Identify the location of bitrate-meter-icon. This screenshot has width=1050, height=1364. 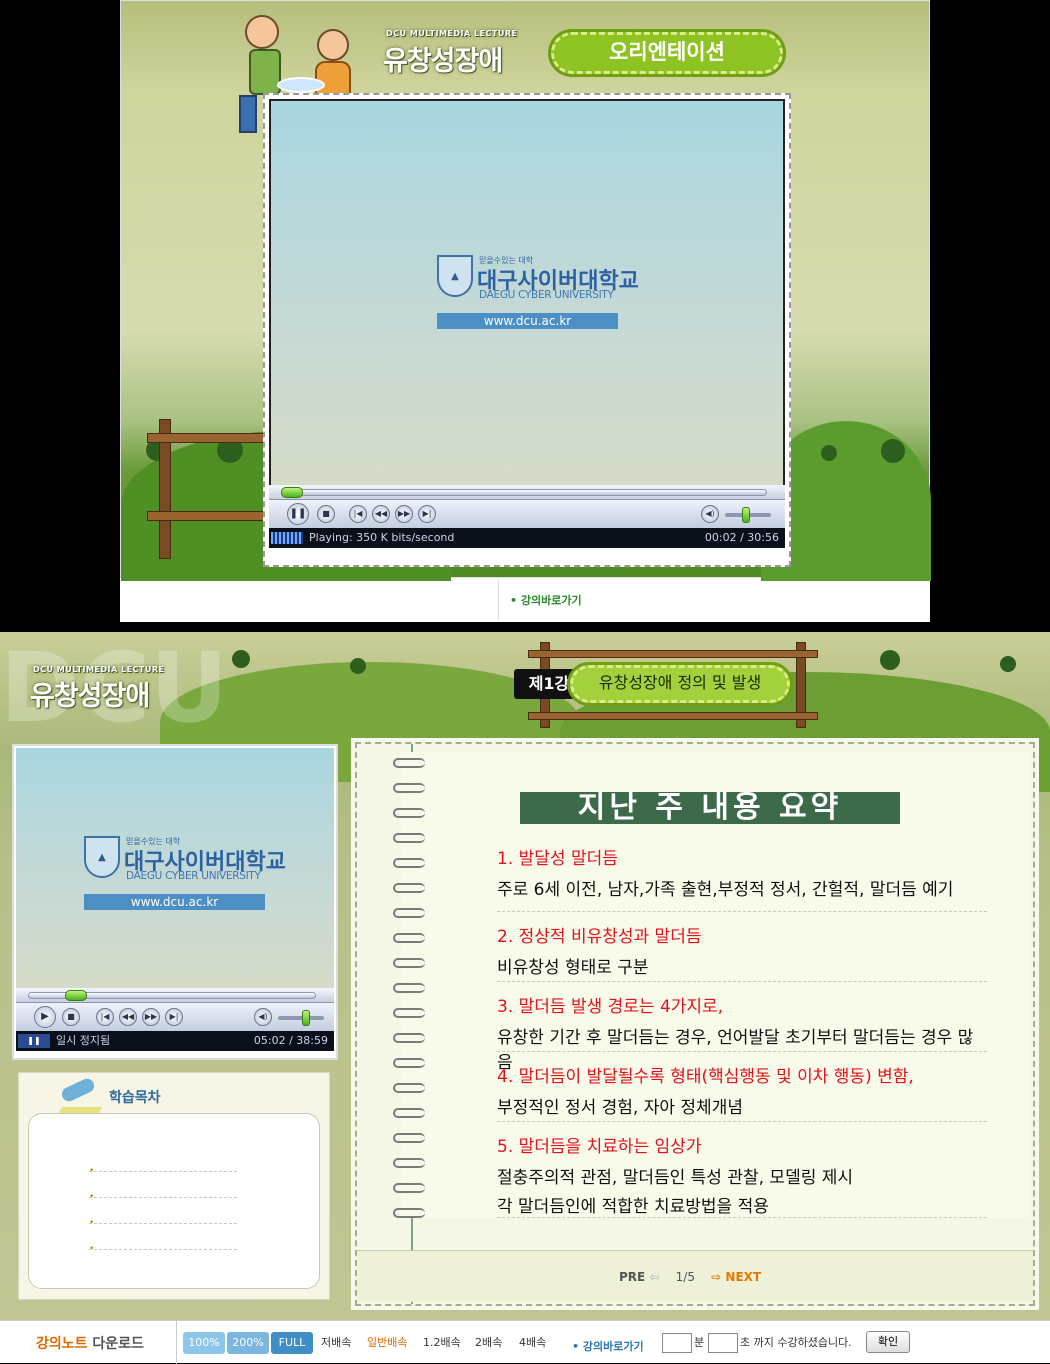
(287, 538).